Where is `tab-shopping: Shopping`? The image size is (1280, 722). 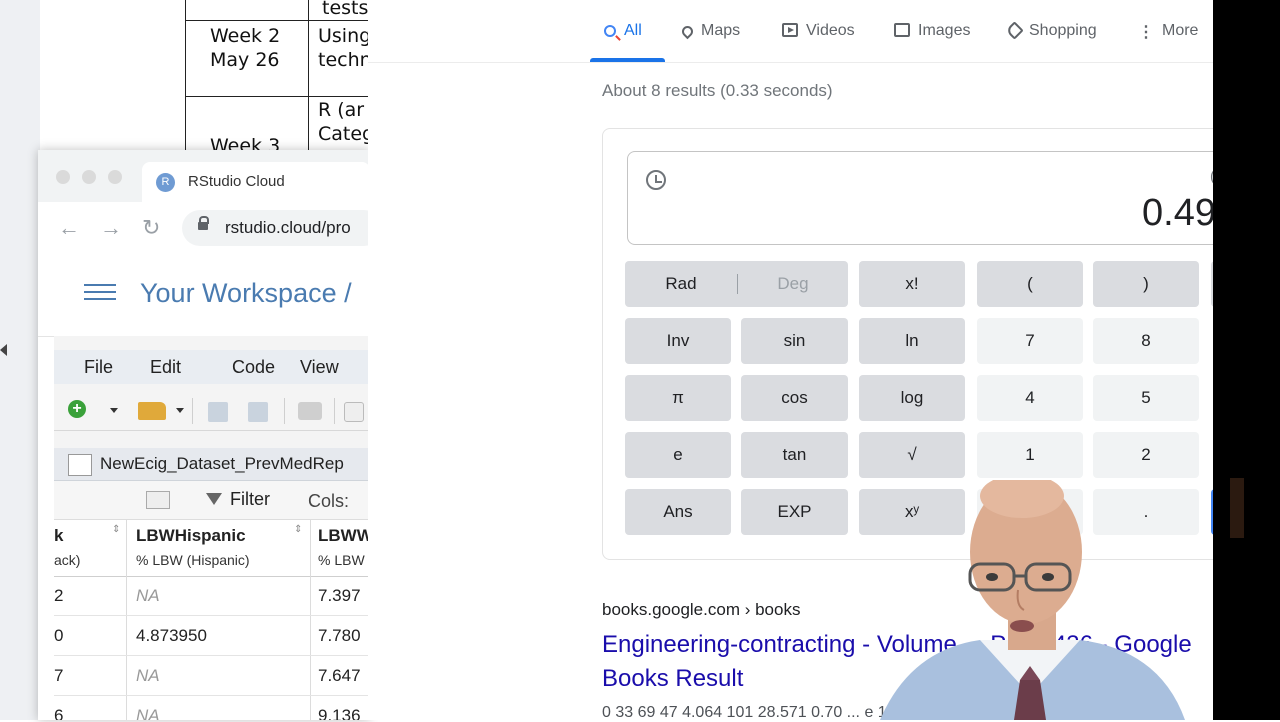
tab-shopping: Shopping is located at coordinates (1051, 30).